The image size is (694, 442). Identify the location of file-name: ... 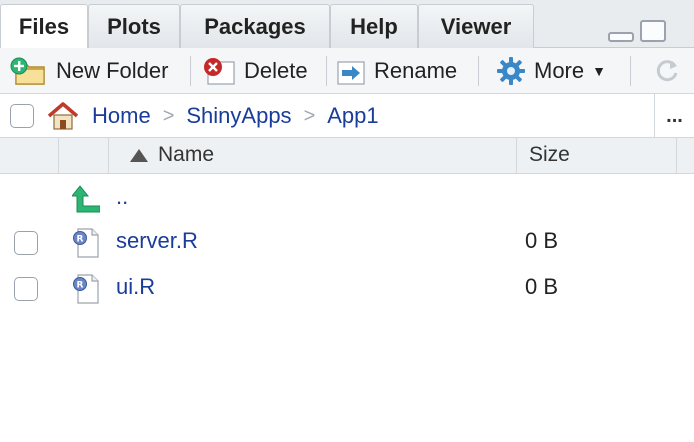
(122, 197).